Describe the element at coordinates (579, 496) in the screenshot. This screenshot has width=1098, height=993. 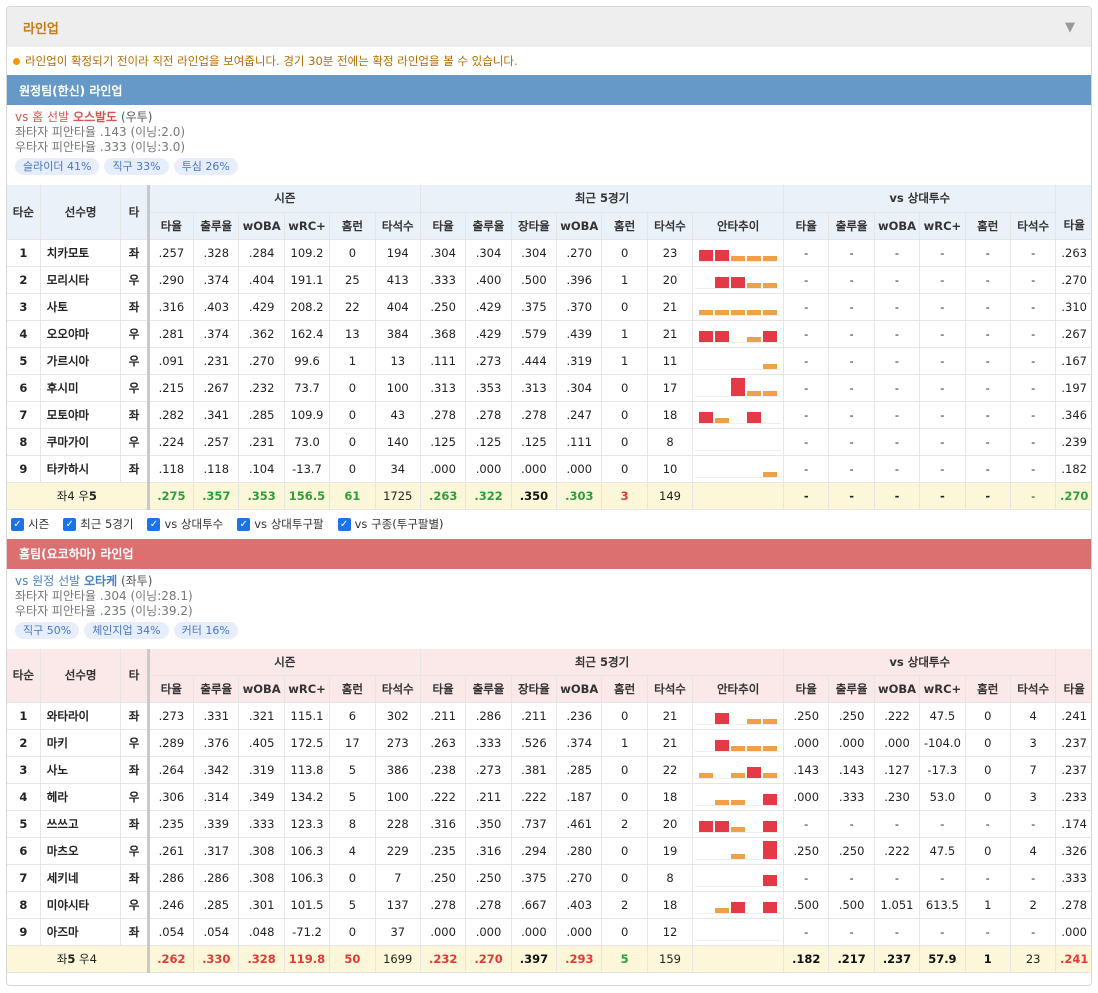
I see `total-recent-stat: .303` at that location.